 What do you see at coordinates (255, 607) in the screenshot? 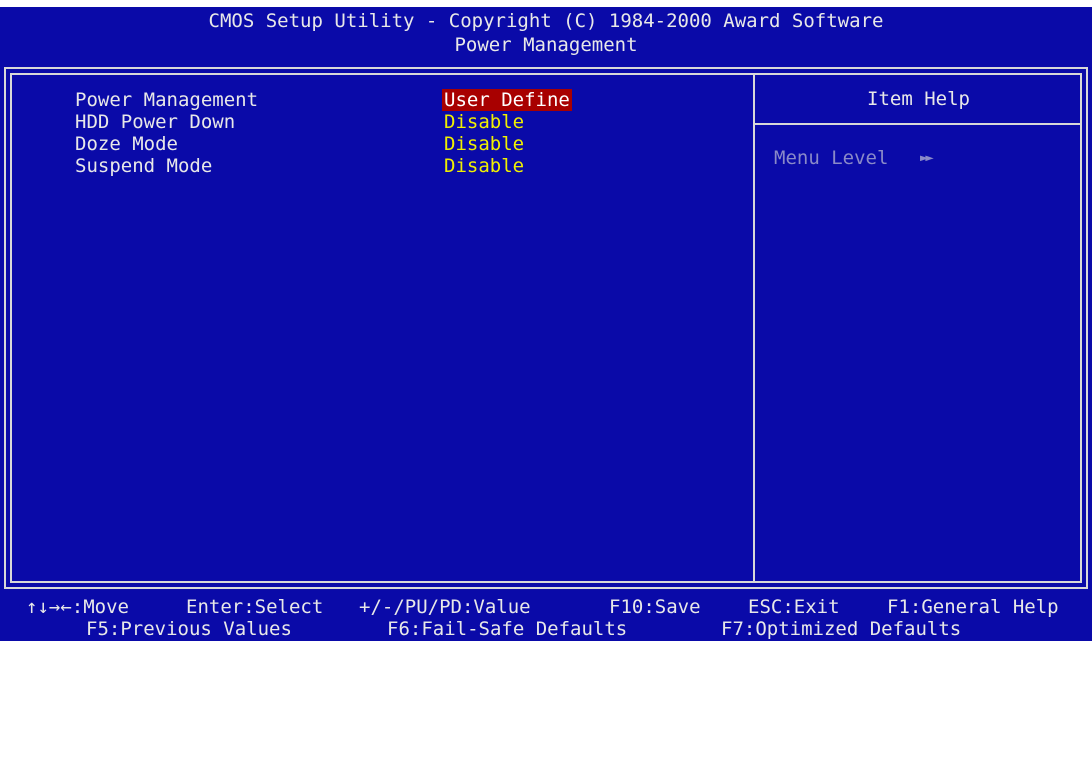
I see `select-key-hint: Enter:Select` at bounding box center [255, 607].